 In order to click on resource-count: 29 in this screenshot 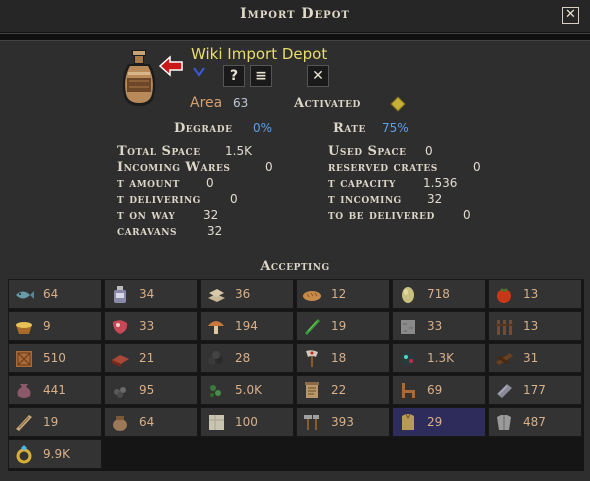, I will do `click(435, 422)`.